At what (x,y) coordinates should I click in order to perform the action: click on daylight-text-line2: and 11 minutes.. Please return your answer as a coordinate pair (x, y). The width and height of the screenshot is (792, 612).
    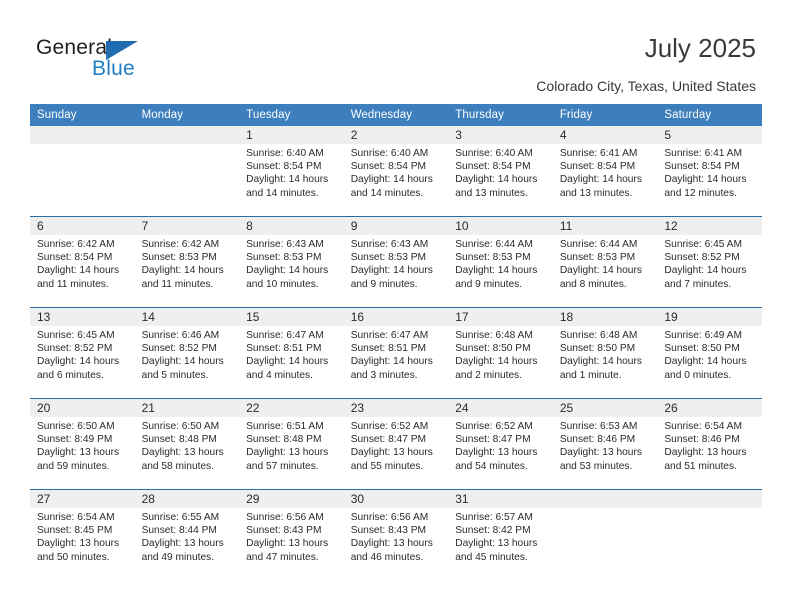
    Looking at the image, I should click on (177, 284).